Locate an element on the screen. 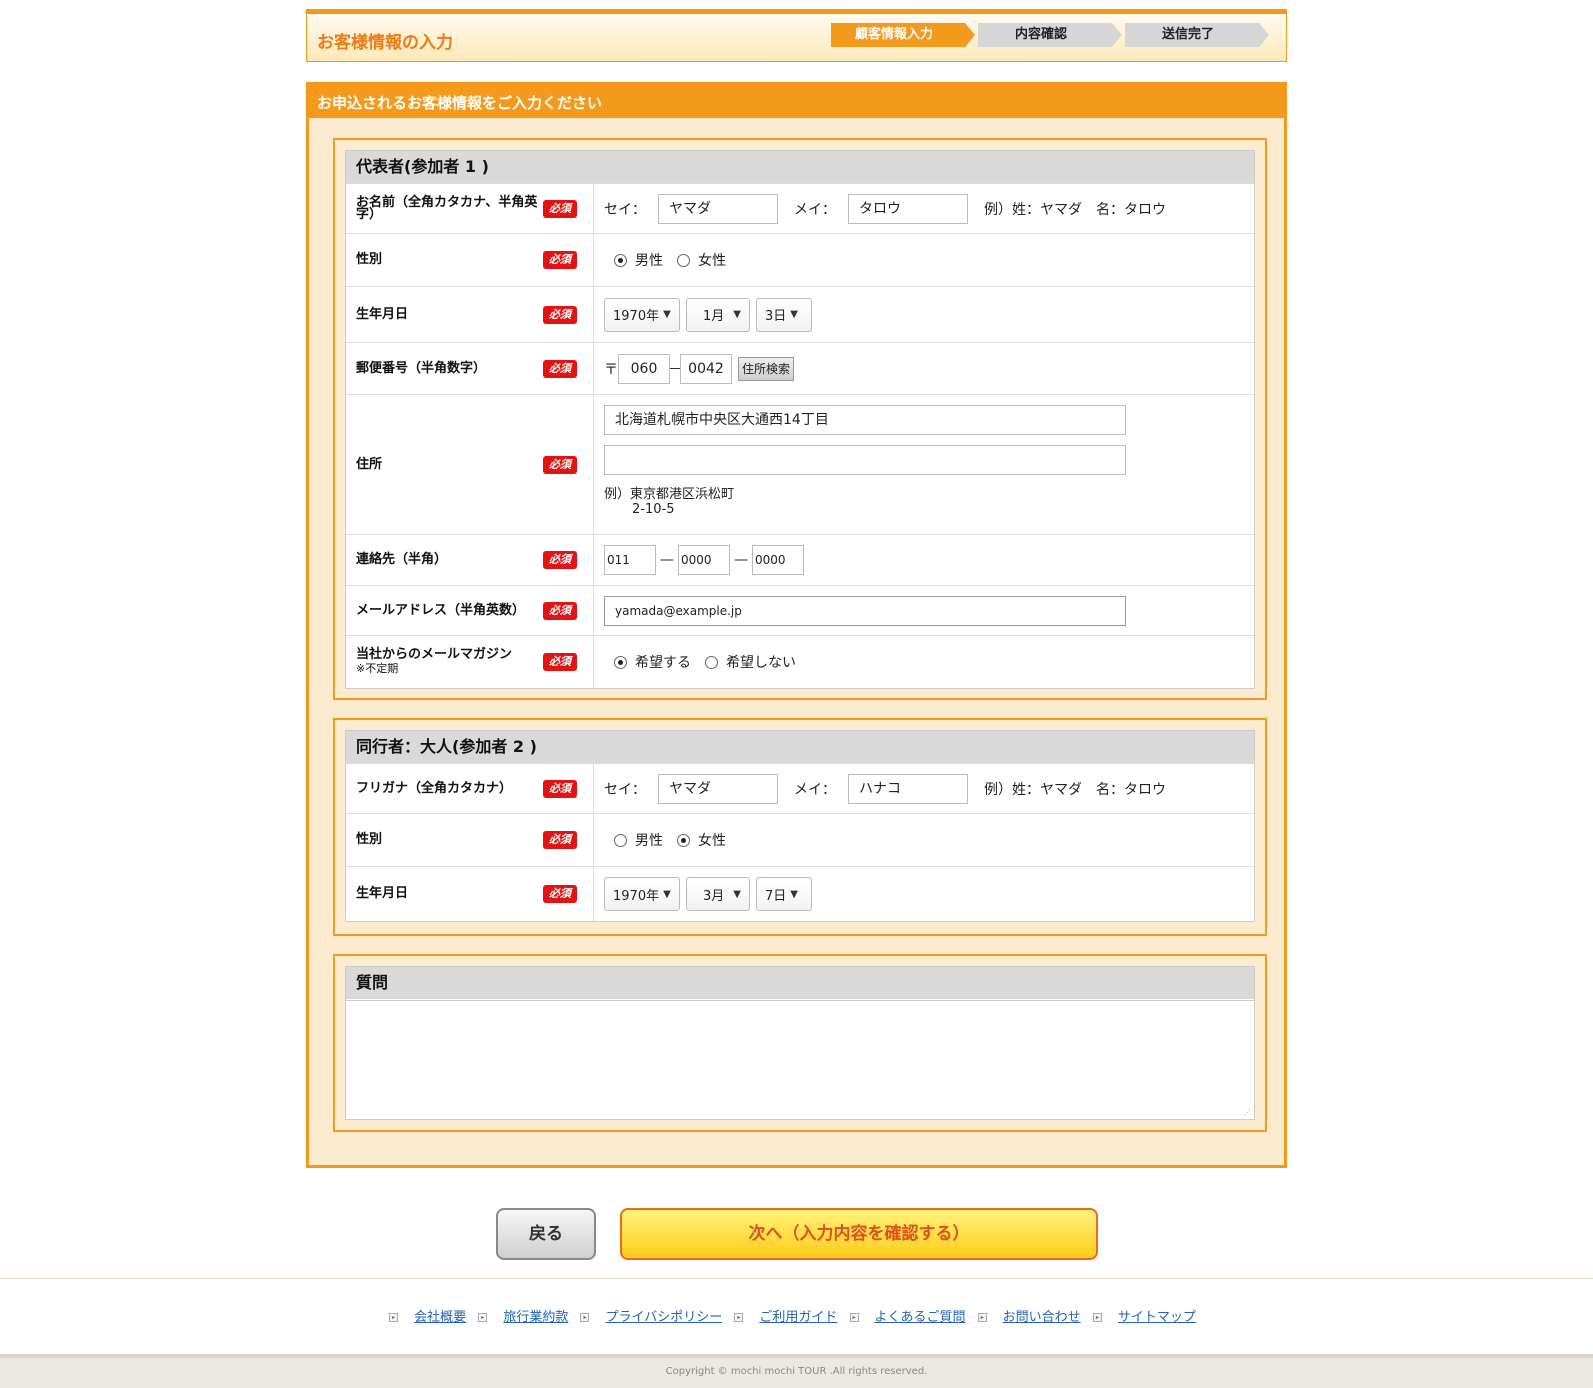  footer-link-guide: ご利用ガイド is located at coordinates (798, 1317).